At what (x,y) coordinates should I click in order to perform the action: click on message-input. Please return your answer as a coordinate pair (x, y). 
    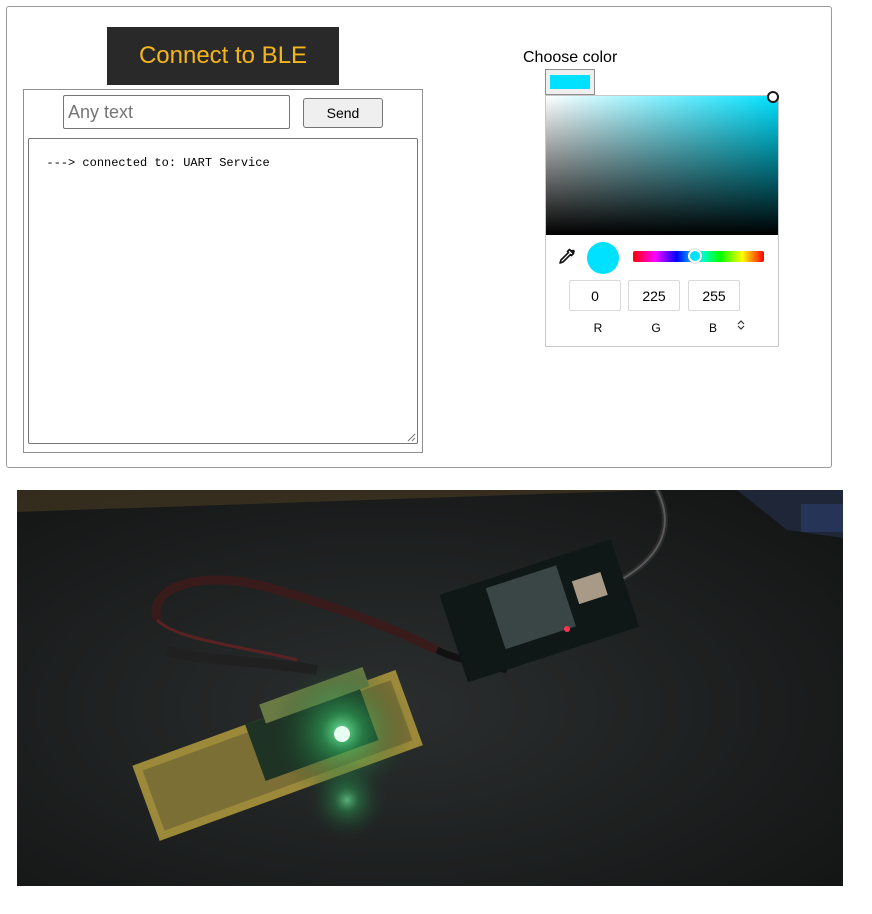
    Looking at the image, I should click on (176, 112).